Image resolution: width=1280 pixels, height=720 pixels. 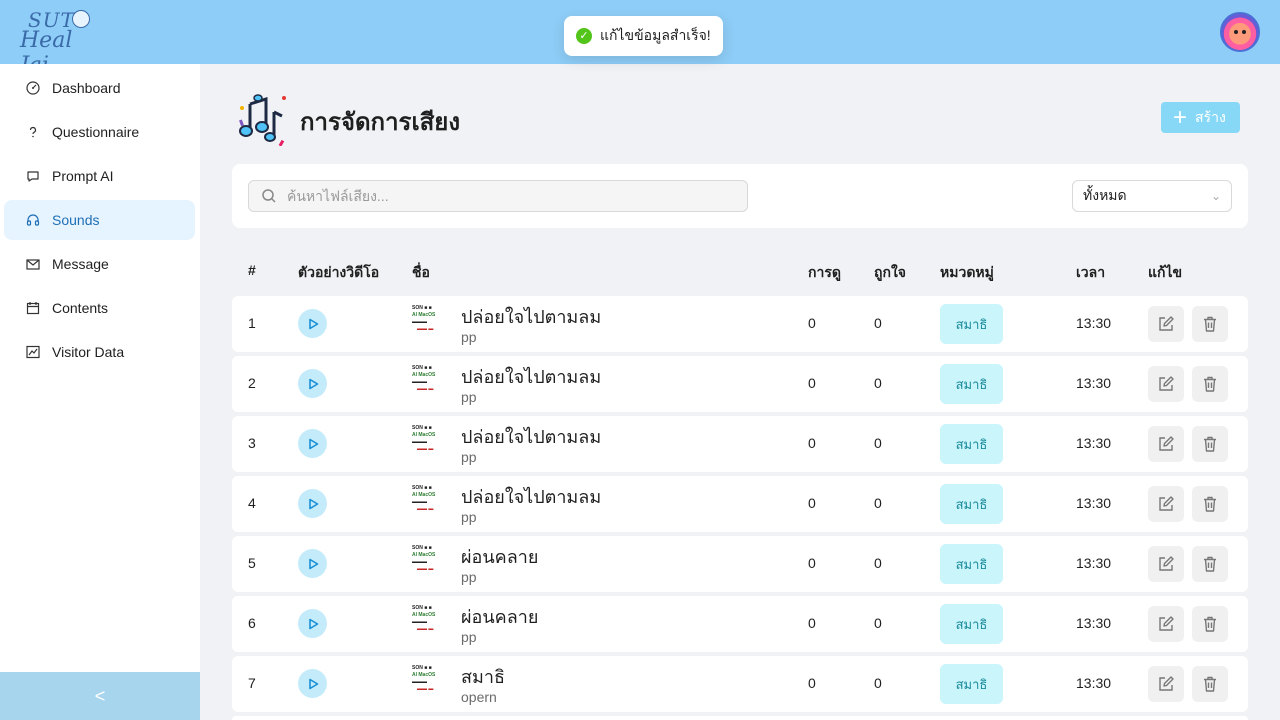 What do you see at coordinates (1152, 196) in the screenshot?
I see `category-select: ทั้งหมด ⌄` at bounding box center [1152, 196].